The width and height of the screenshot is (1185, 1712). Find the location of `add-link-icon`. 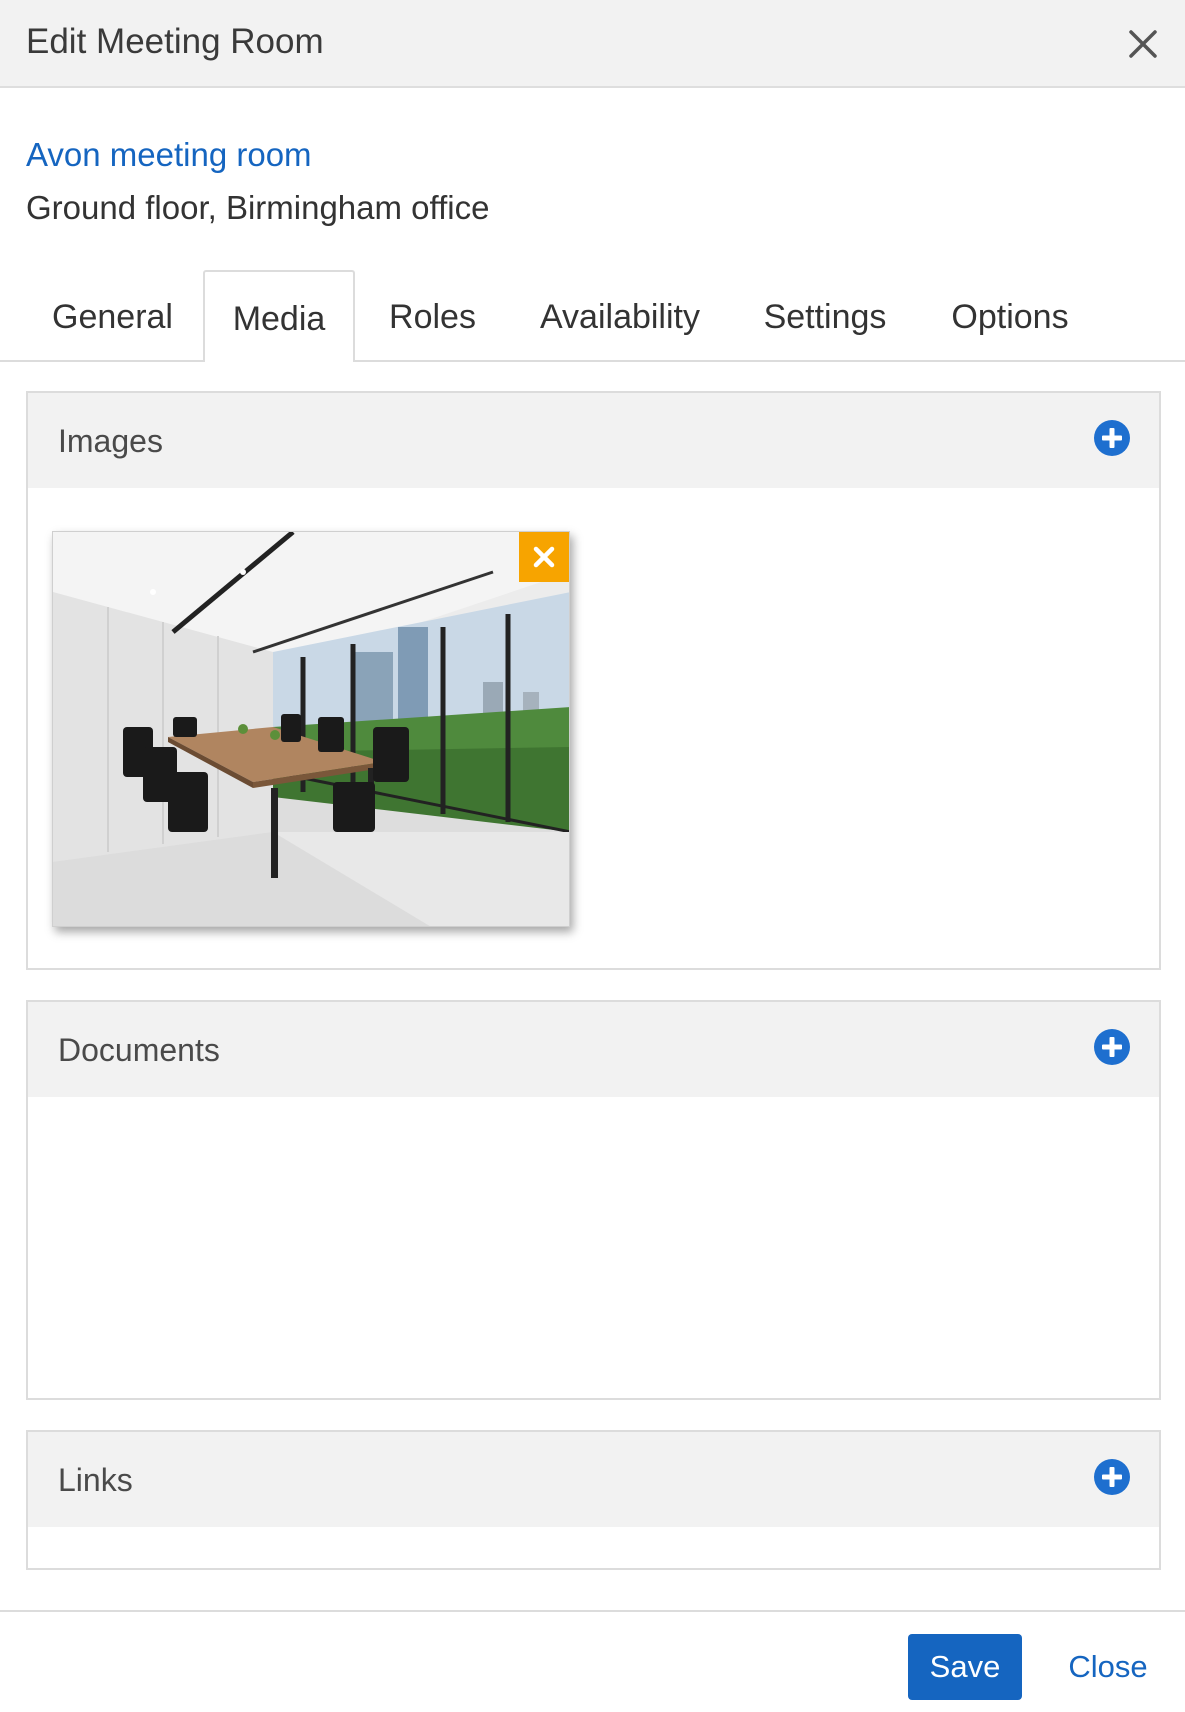

add-link-icon is located at coordinates (1112, 1477).